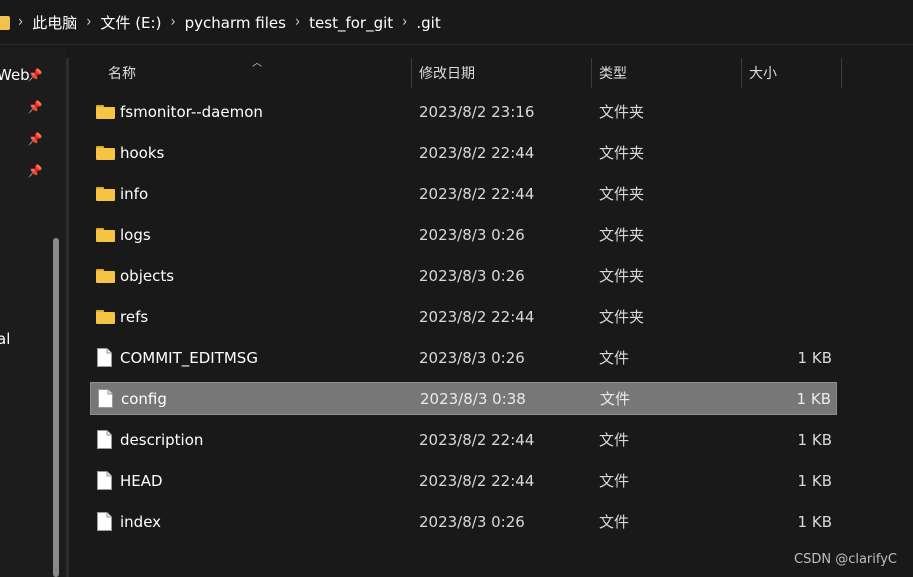  I want to click on navigation-pane: Web 📌 📌 📌 📌 al, so click(33, 311).